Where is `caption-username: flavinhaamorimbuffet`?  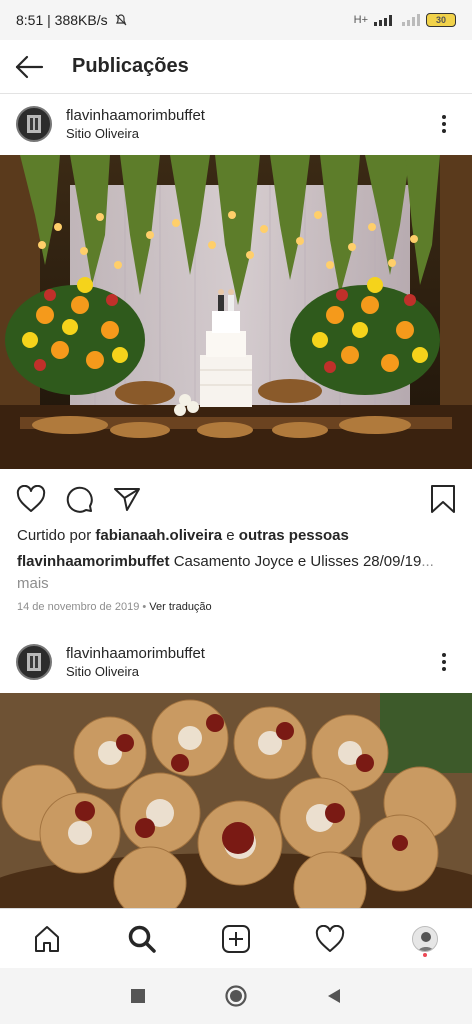
caption-username: flavinhaamorimbuffet is located at coordinates (93, 561).